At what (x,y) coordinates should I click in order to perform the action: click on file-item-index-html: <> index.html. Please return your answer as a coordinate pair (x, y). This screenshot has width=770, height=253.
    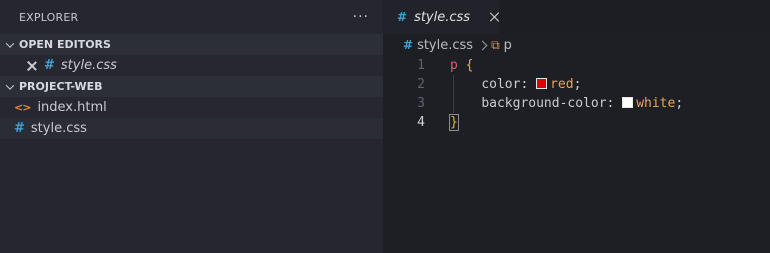
    Looking at the image, I should click on (191, 107).